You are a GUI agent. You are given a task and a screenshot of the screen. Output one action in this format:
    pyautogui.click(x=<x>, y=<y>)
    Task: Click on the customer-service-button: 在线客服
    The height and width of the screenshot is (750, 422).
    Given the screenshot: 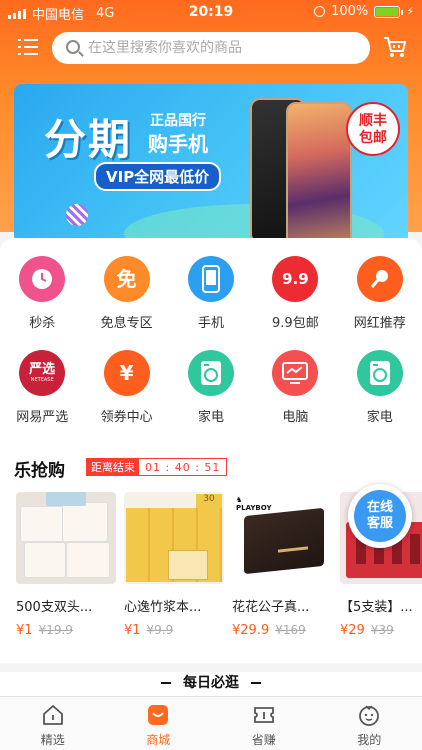 What is the action you would take?
    pyautogui.click(x=380, y=516)
    